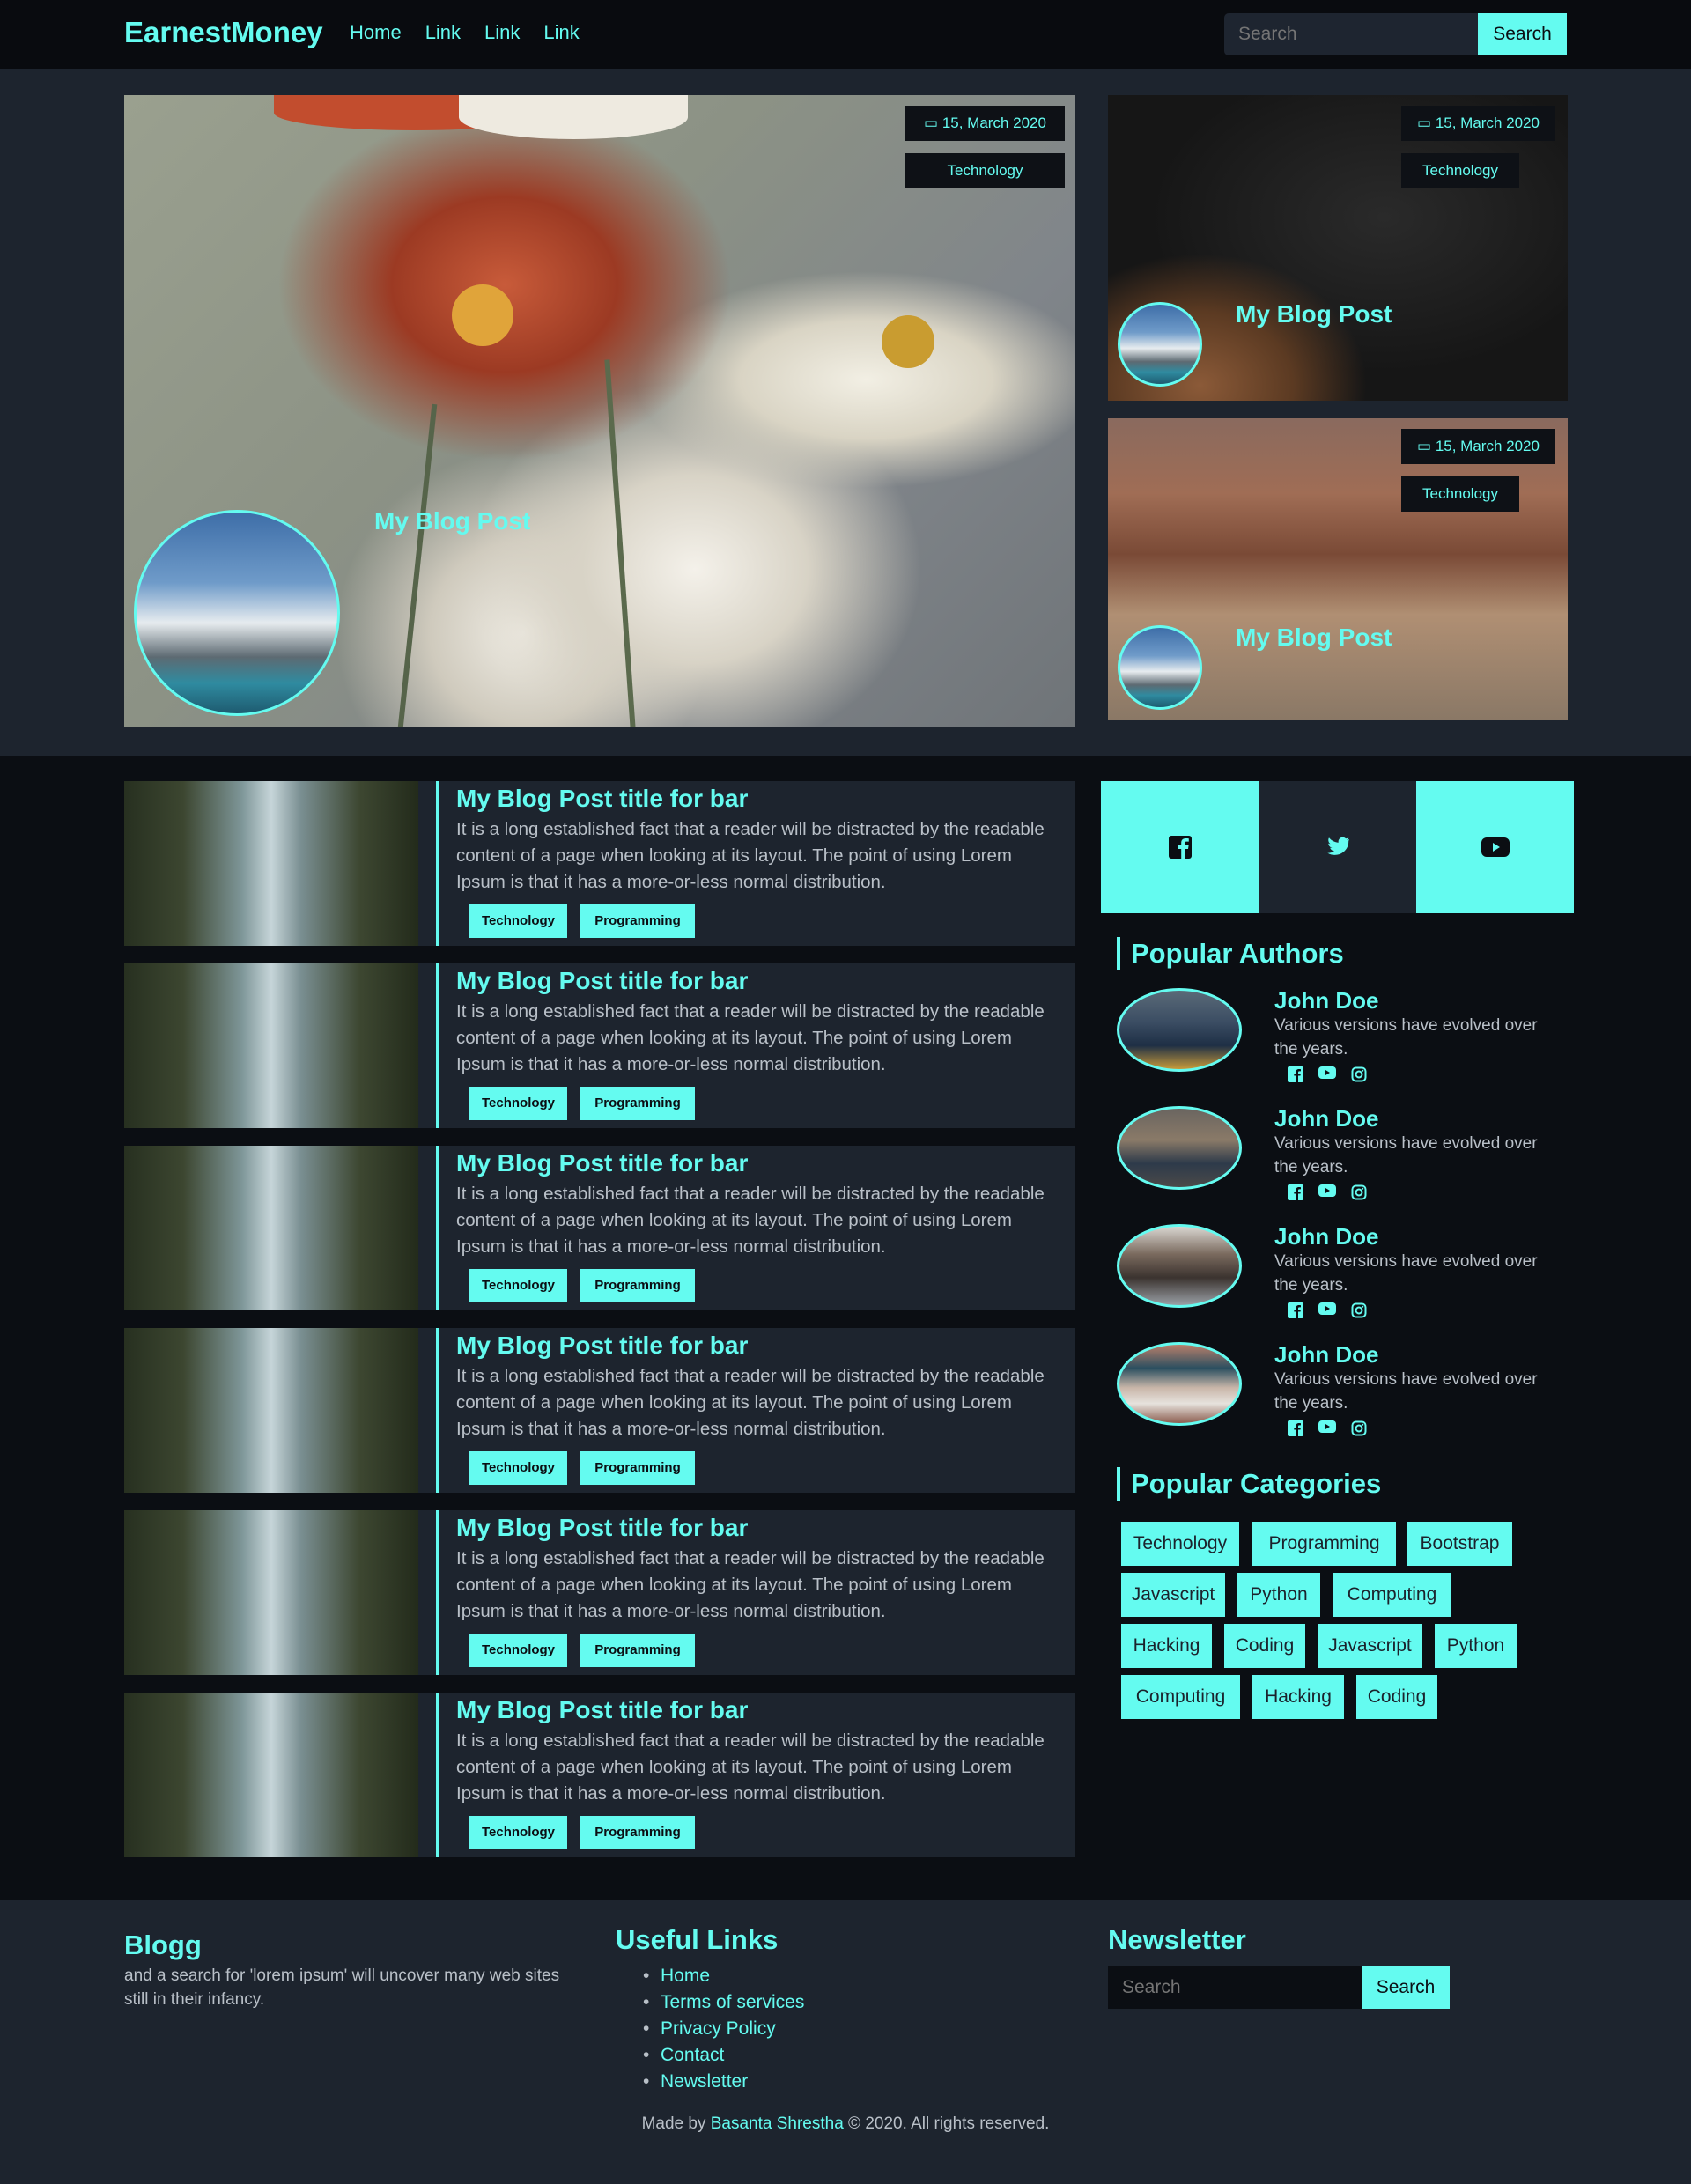  What do you see at coordinates (723, 1976) in the screenshot?
I see `footer-link-home: Home` at bounding box center [723, 1976].